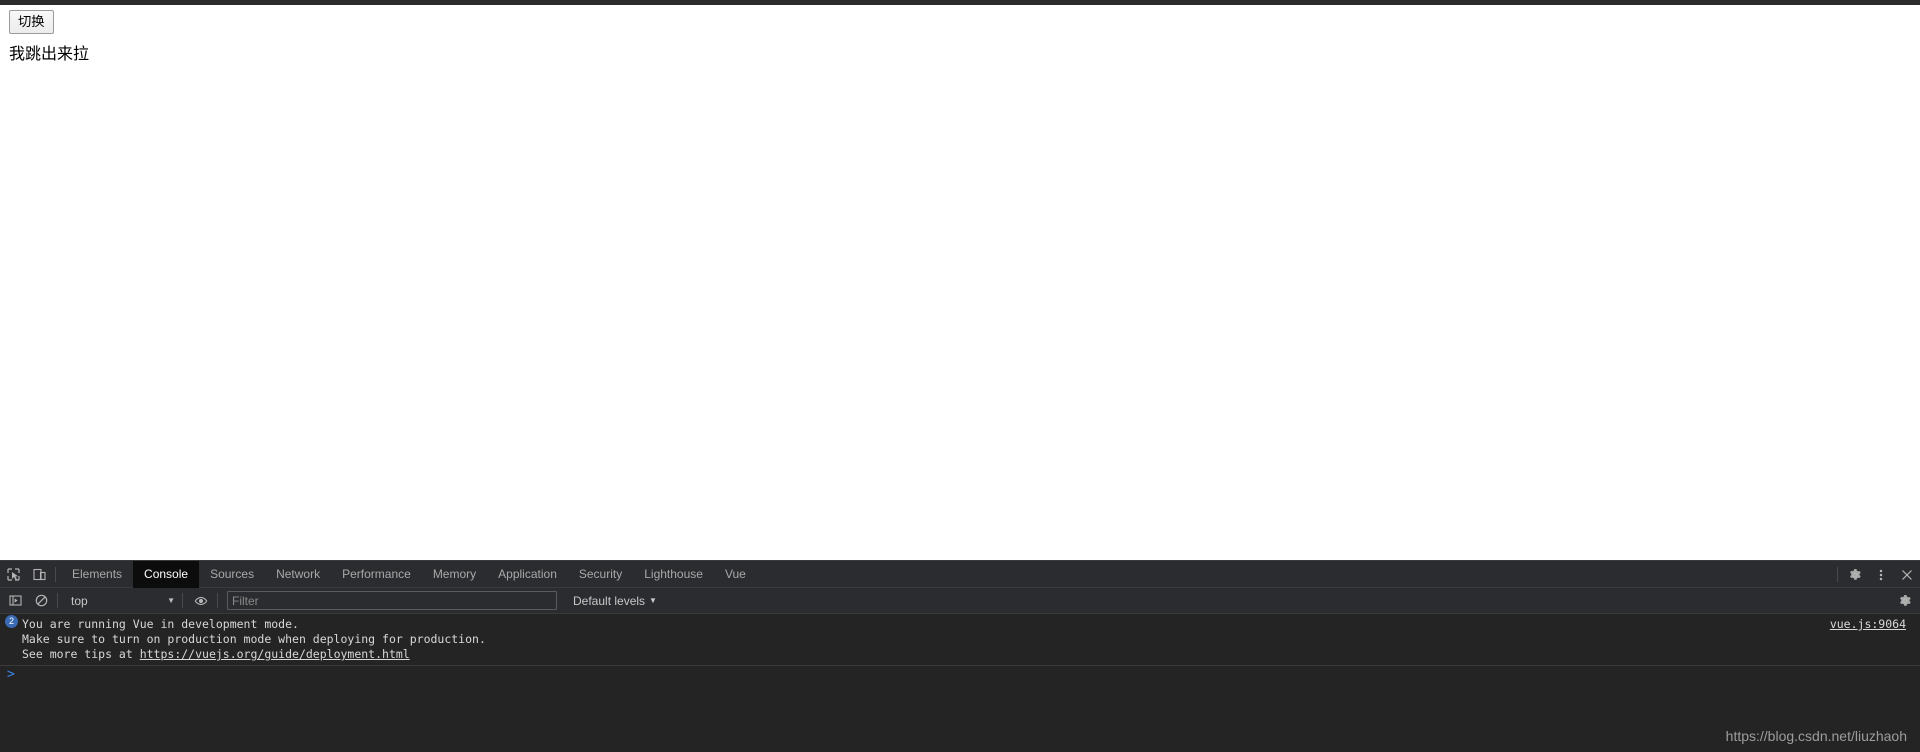 The width and height of the screenshot is (1920, 752). Describe the element at coordinates (31, 22) in the screenshot. I see `toggle-button: 切换` at that location.